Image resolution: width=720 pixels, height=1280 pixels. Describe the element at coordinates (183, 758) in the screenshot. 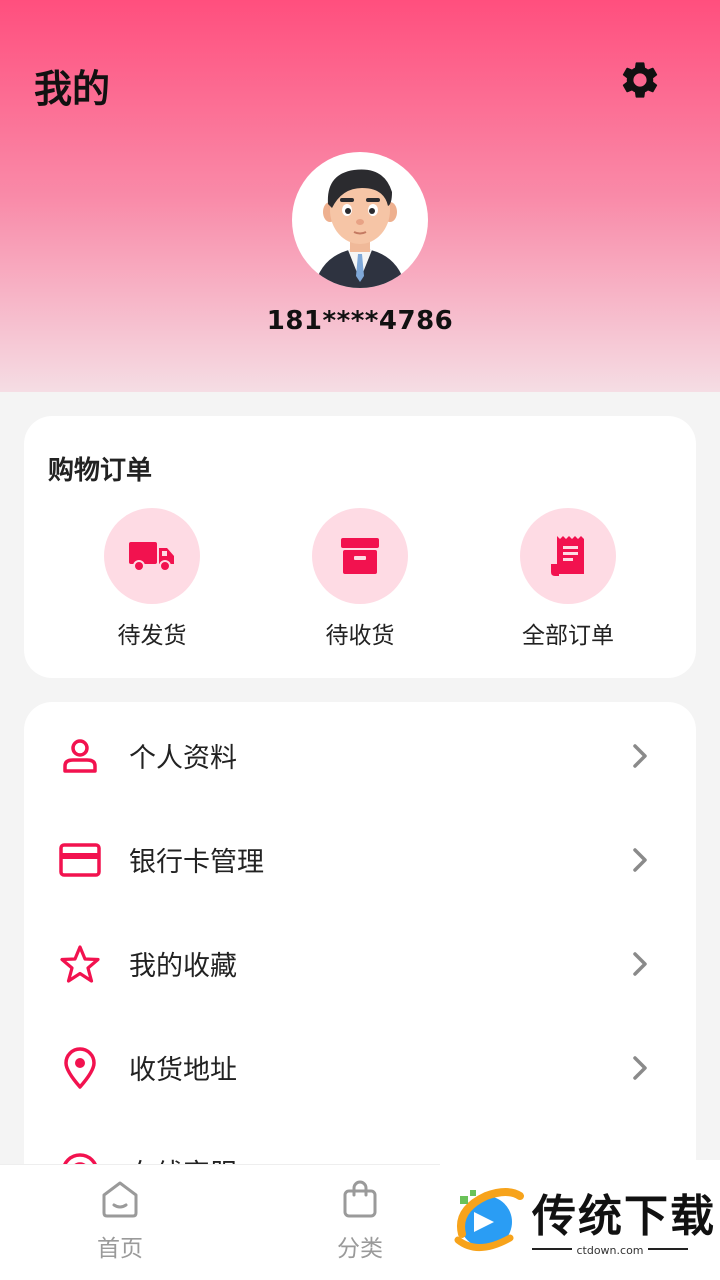

I see `menu-label: 个人资料` at that location.